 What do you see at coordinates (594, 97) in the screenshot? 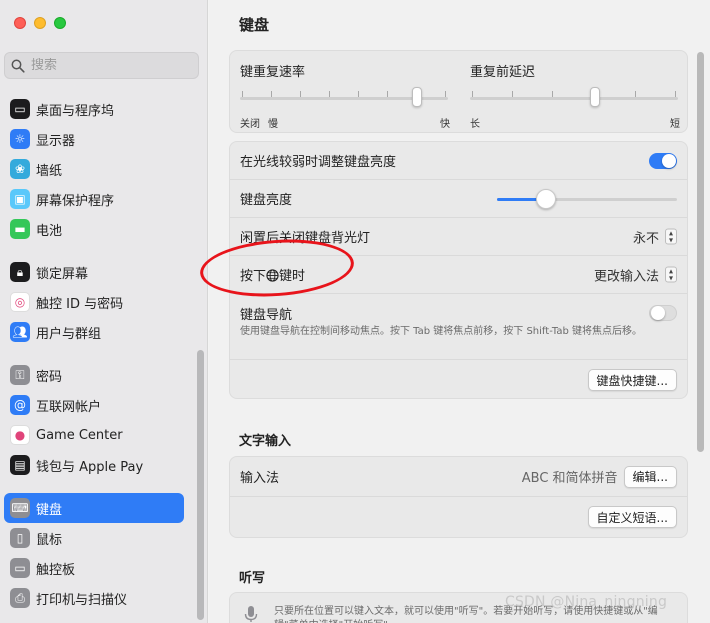
I see `repeat-delay-thumb` at bounding box center [594, 97].